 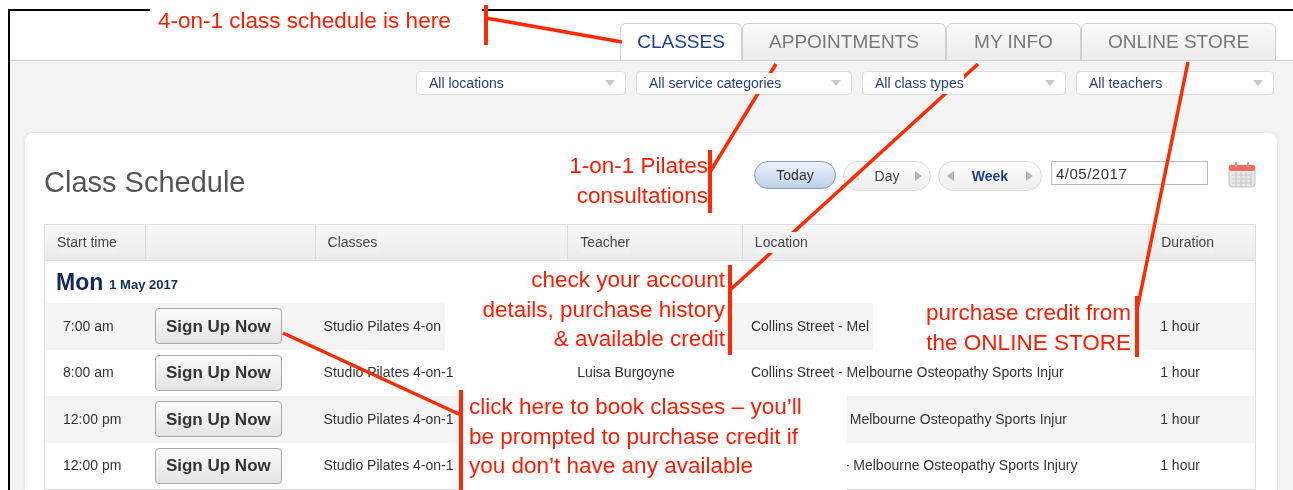 What do you see at coordinates (145, 182) in the screenshot?
I see `page-title: Class Schedule` at bounding box center [145, 182].